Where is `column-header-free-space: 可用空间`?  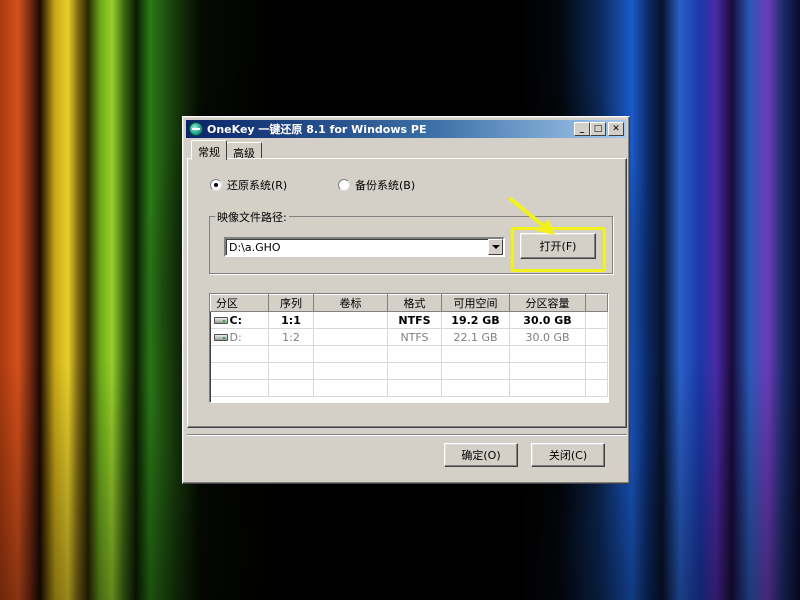
column-header-free-space: 可用空间 is located at coordinates (475, 303).